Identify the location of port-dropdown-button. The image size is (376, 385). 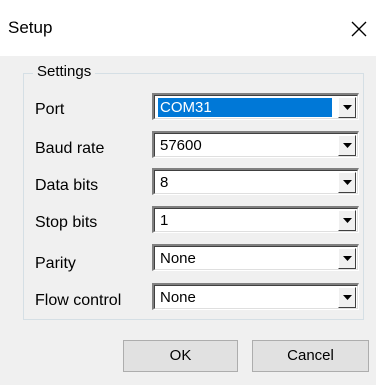
(347, 107).